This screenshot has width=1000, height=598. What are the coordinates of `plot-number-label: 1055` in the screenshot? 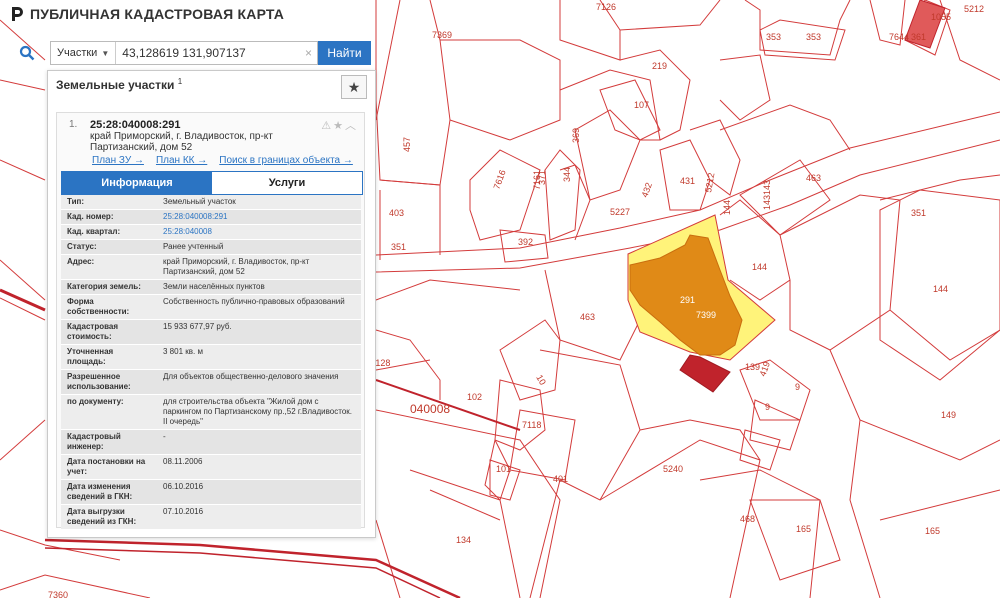 It's located at (941, 17).